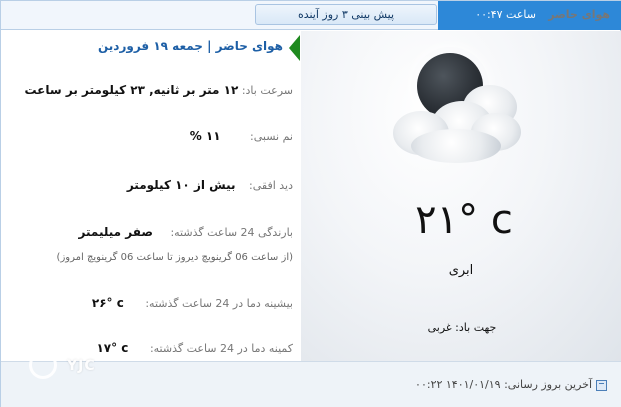  What do you see at coordinates (601, 385) in the screenshot?
I see `calendar-icon` at bounding box center [601, 385].